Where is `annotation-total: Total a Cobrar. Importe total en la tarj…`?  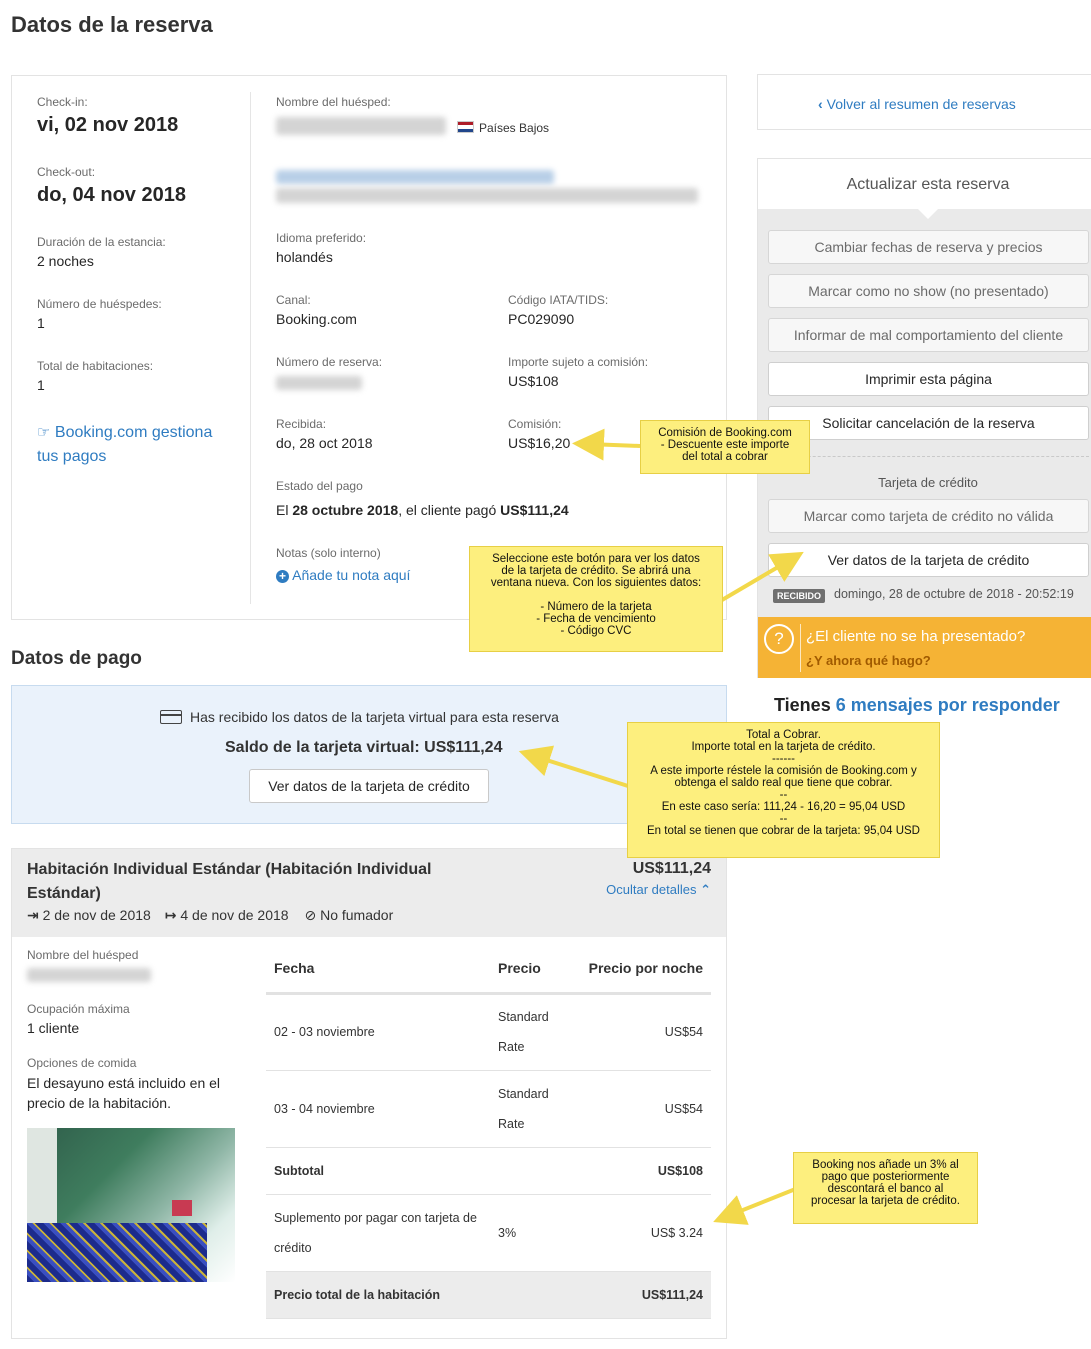
annotation-total: Total a Cobrar. Importe total en la tarj… is located at coordinates (783, 790).